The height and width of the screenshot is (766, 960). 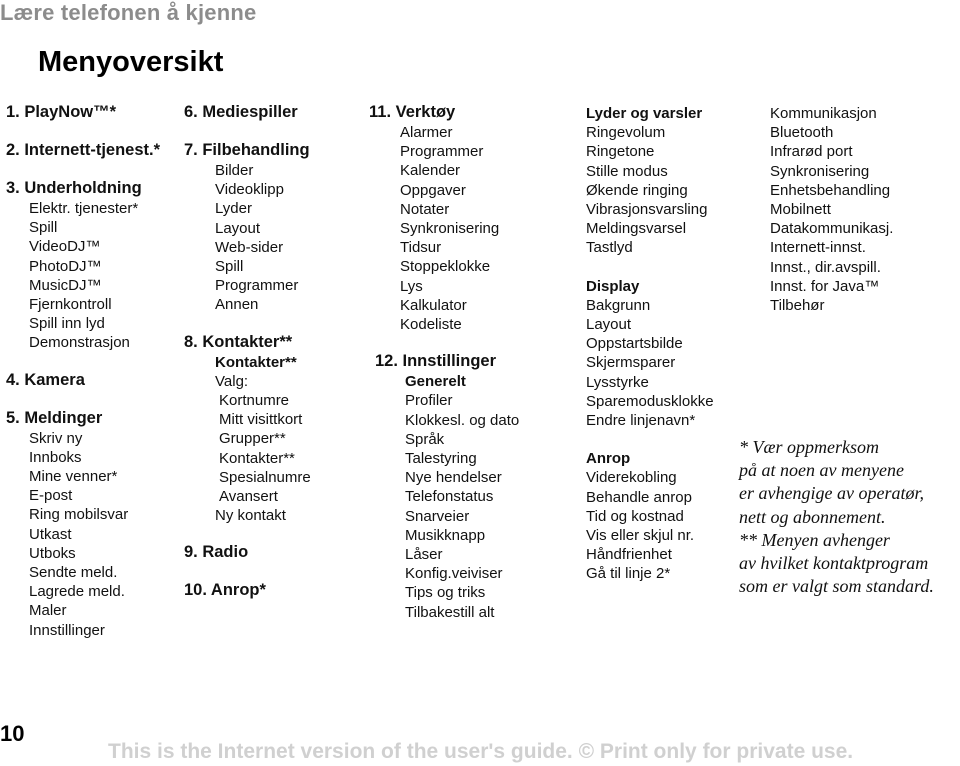 What do you see at coordinates (647, 210) in the screenshot?
I see `list-item: Vibrasjonsvarsling` at bounding box center [647, 210].